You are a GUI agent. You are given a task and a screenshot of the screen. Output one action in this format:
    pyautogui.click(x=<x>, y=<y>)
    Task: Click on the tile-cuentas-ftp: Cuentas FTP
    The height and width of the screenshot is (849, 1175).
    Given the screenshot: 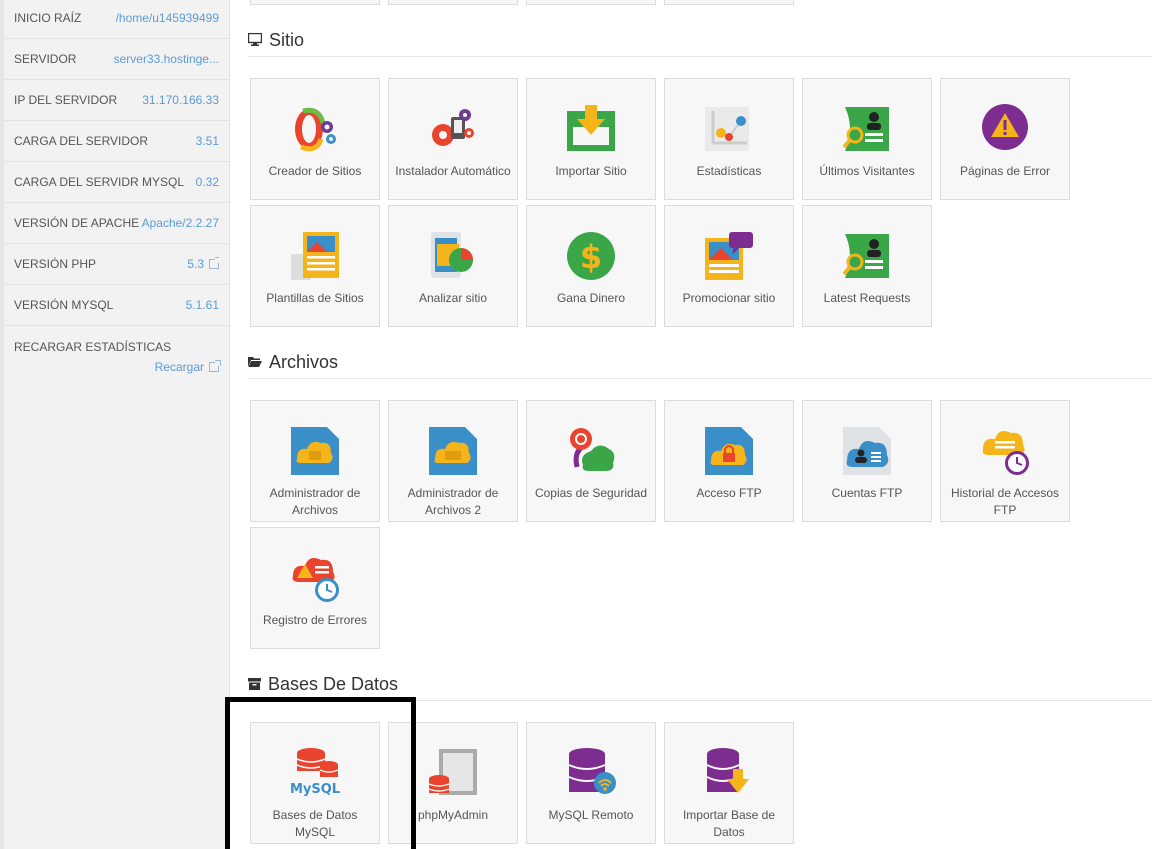 What is the action you would take?
    pyautogui.click(x=867, y=461)
    